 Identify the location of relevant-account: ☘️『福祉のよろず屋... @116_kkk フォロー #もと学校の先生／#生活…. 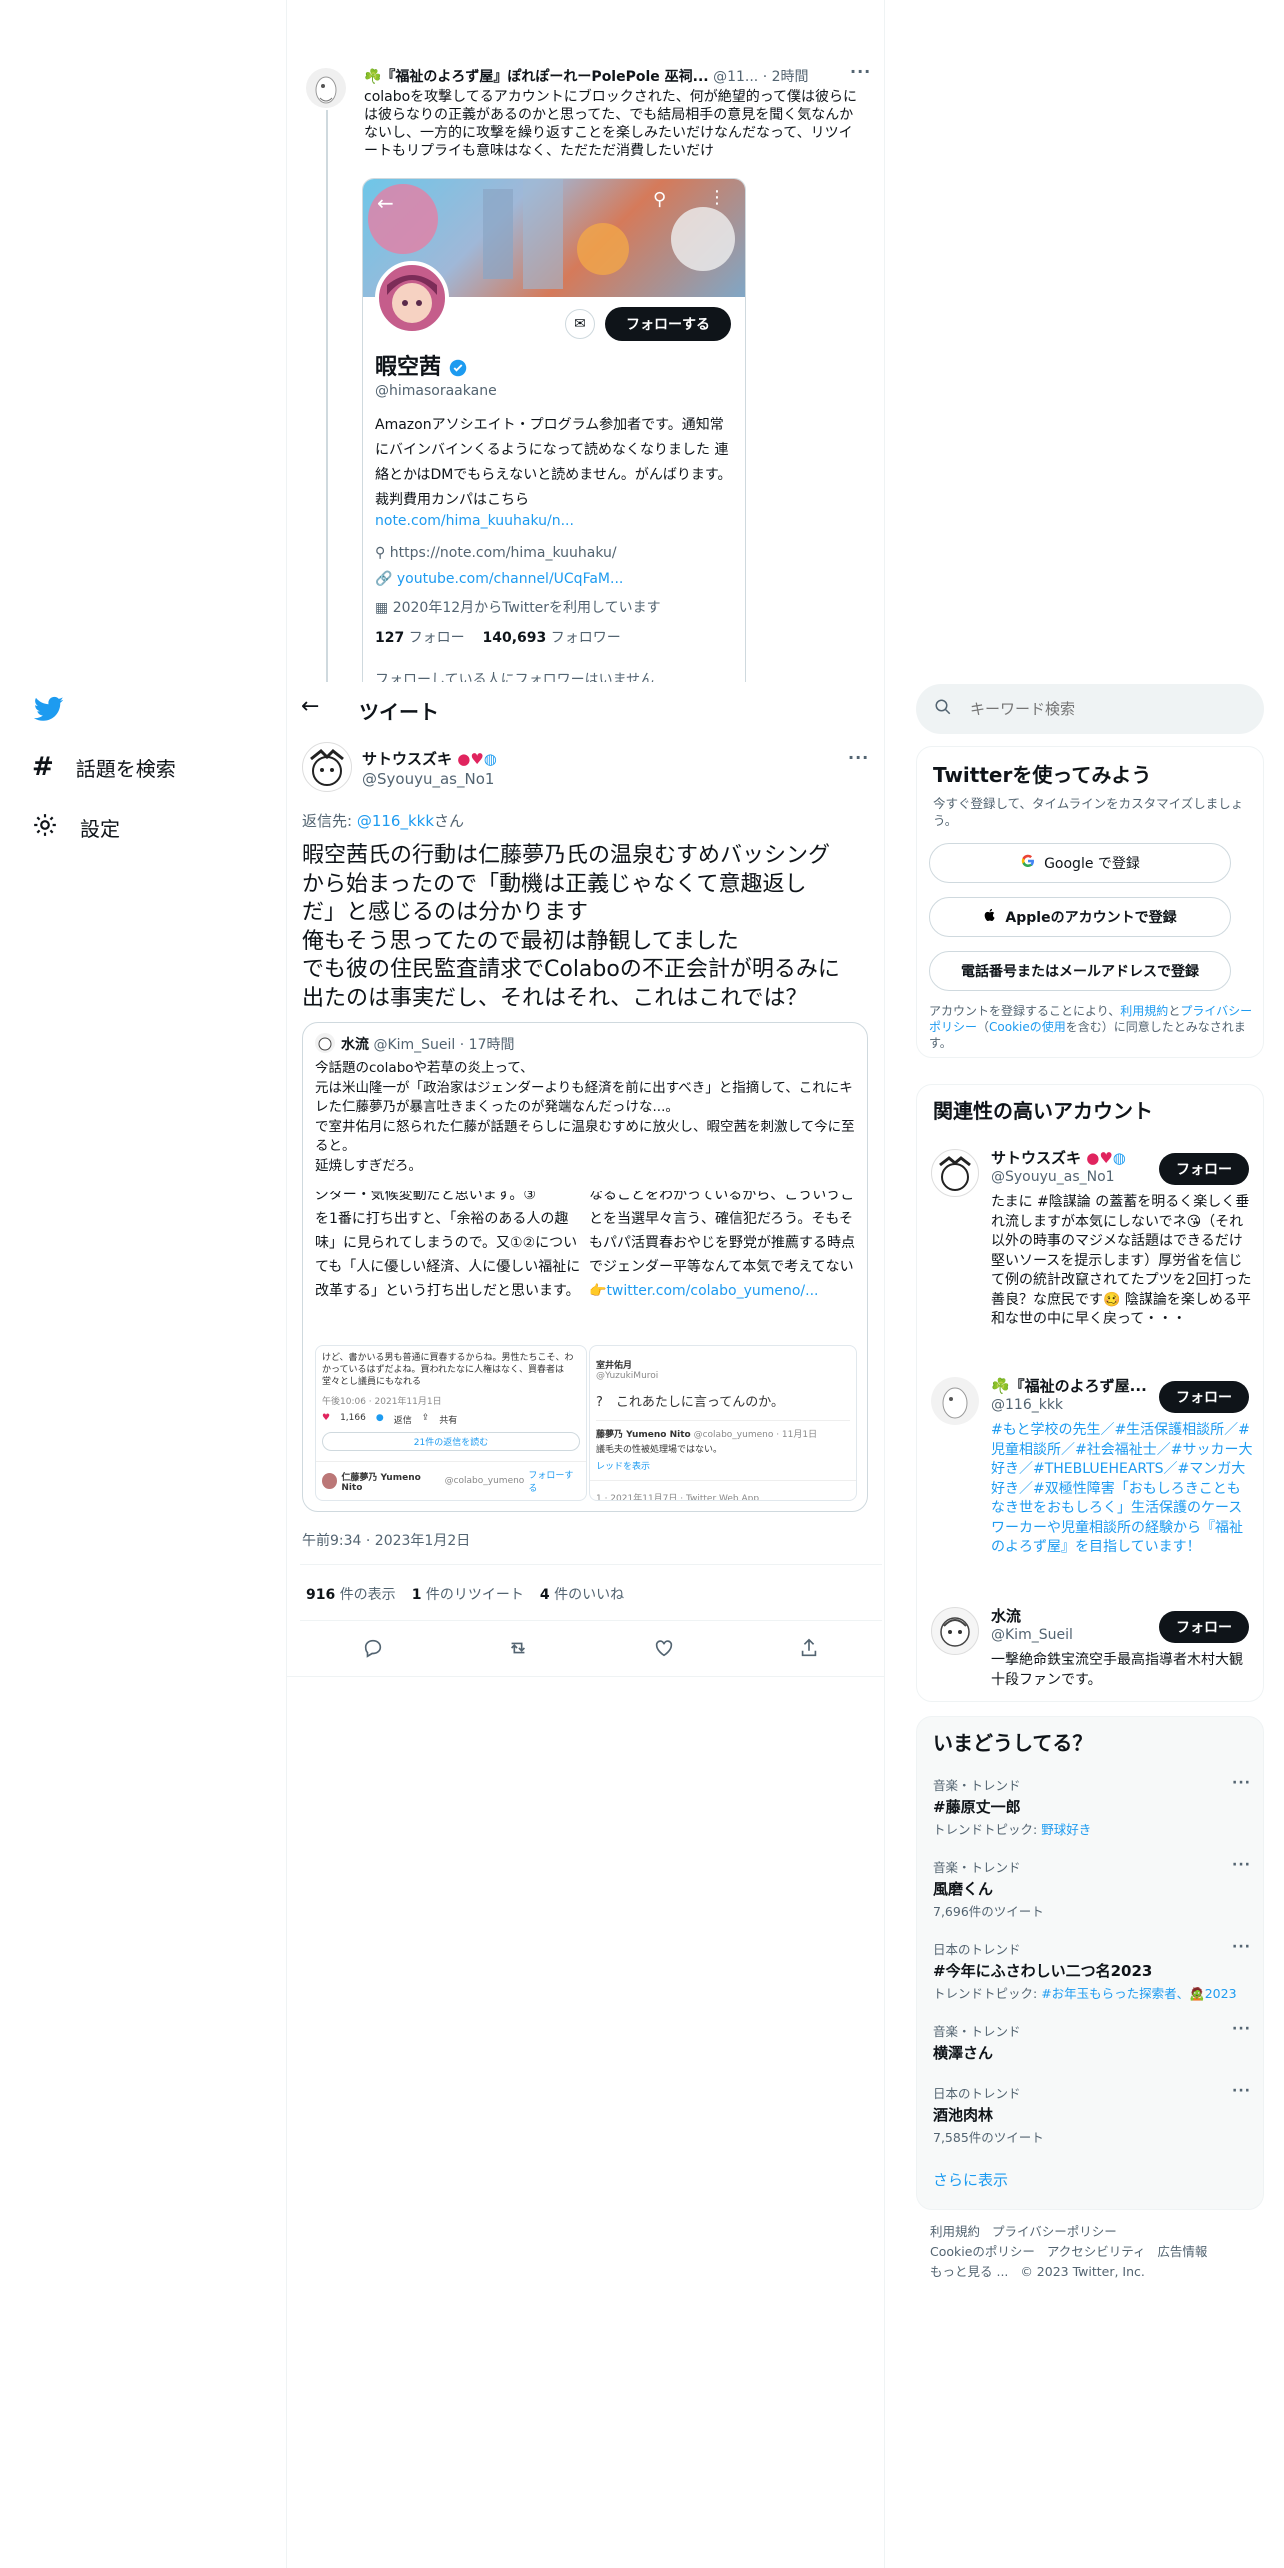
(1090, 1474).